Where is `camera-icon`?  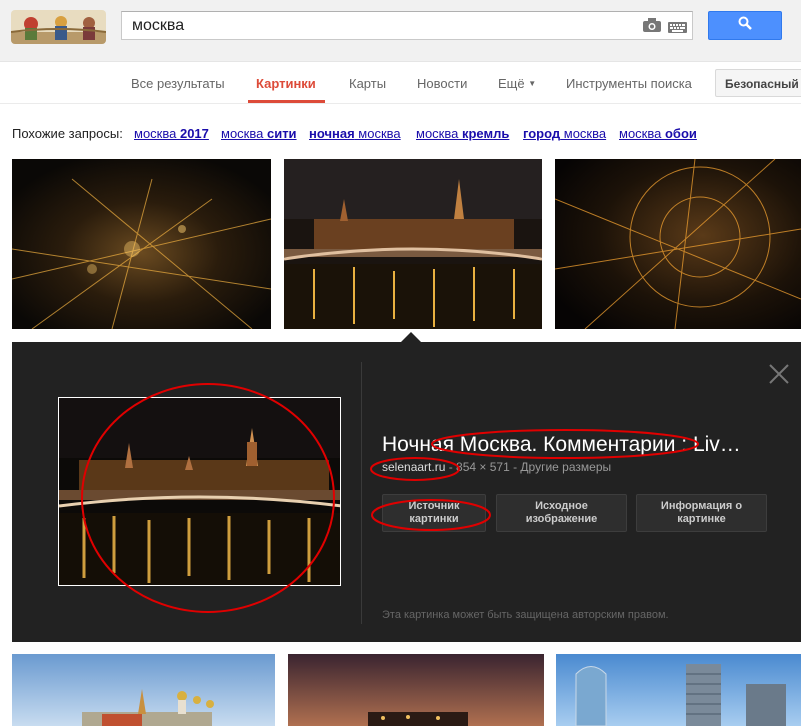 camera-icon is located at coordinates (652, 25).